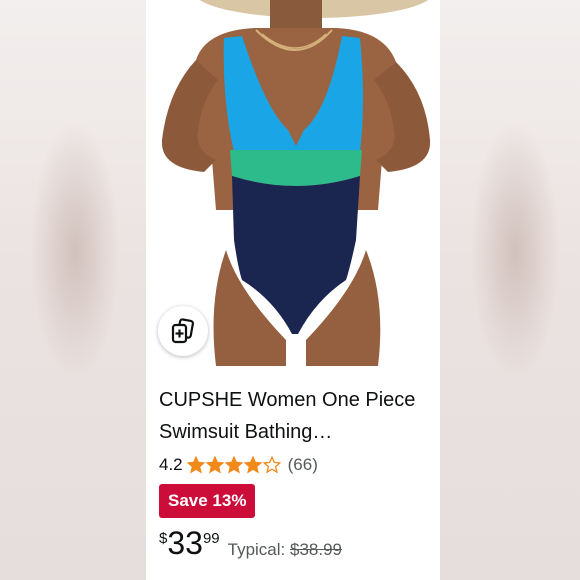  What do you see at coordinates (171, 464) in the screenshot?
I see `rating-value: 4.2` at bounding box center [171, 464].